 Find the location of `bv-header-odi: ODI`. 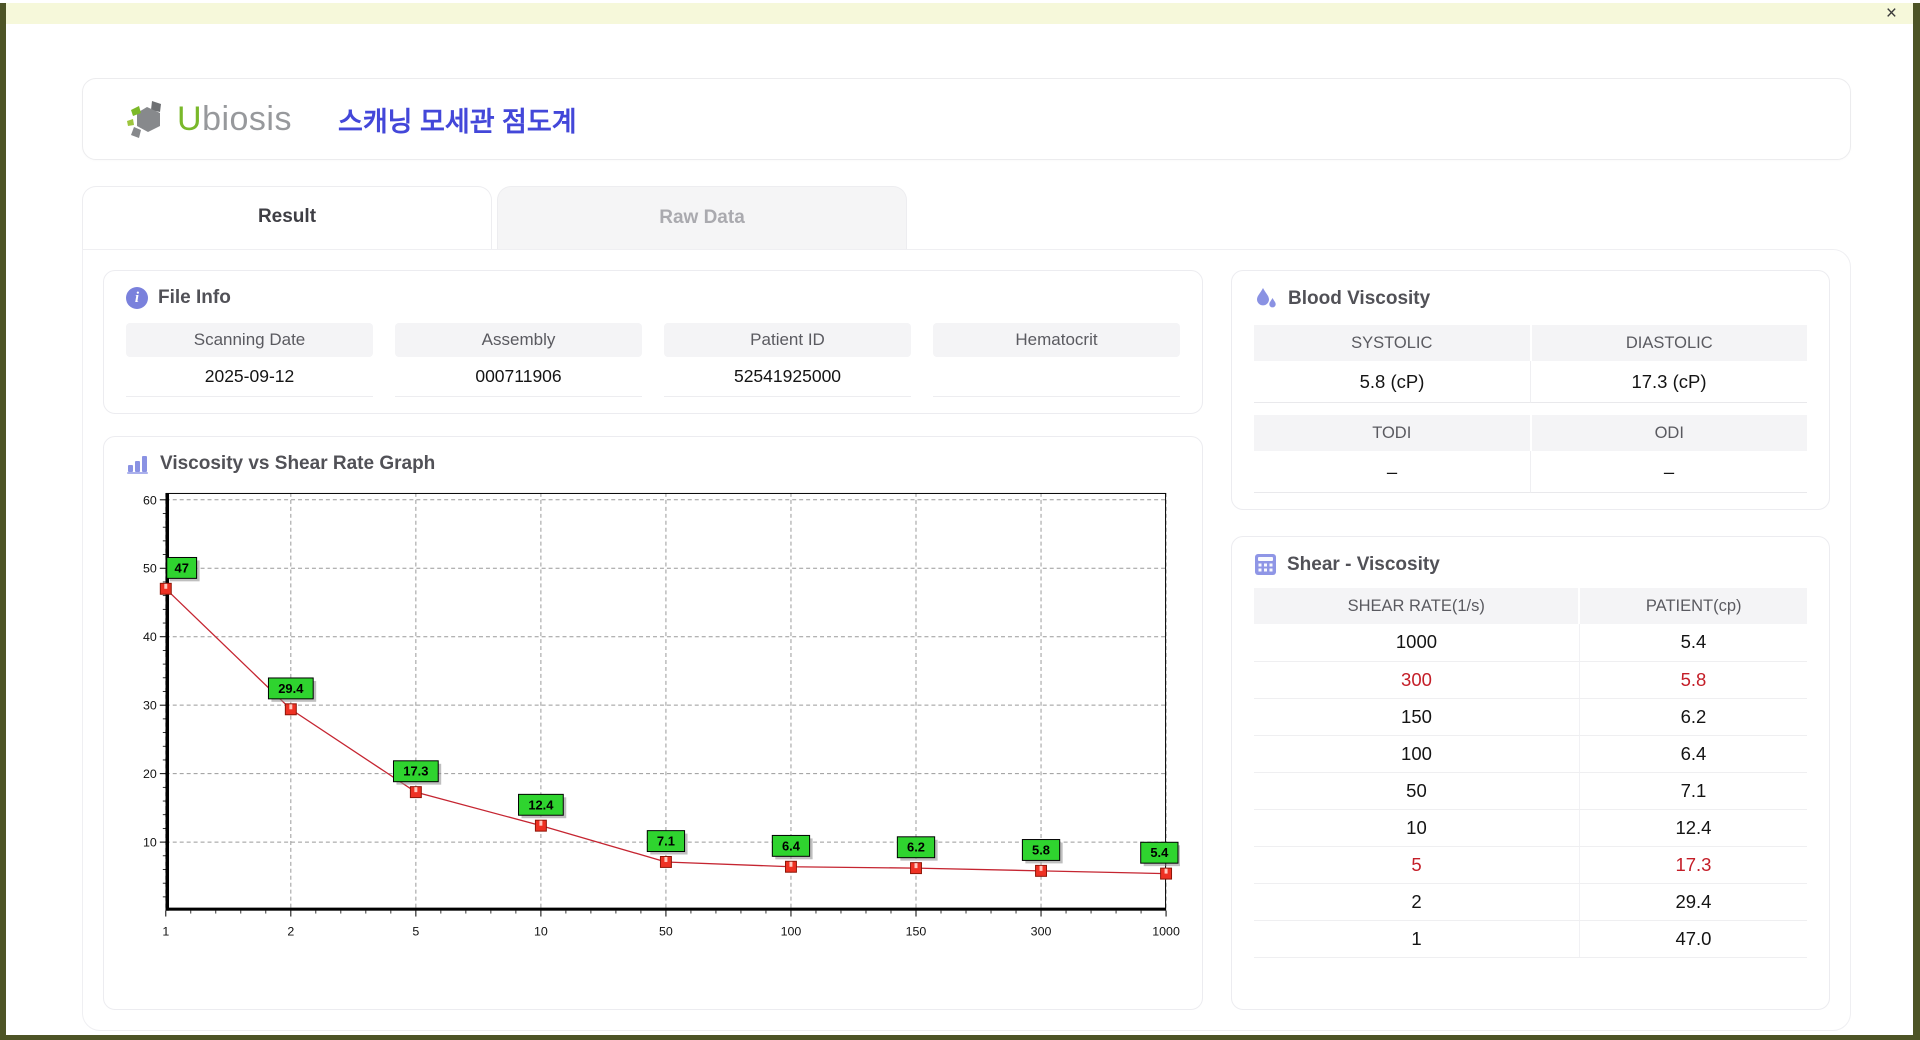

bv-header-odi: ODI is located at coordinates (1669, 433).